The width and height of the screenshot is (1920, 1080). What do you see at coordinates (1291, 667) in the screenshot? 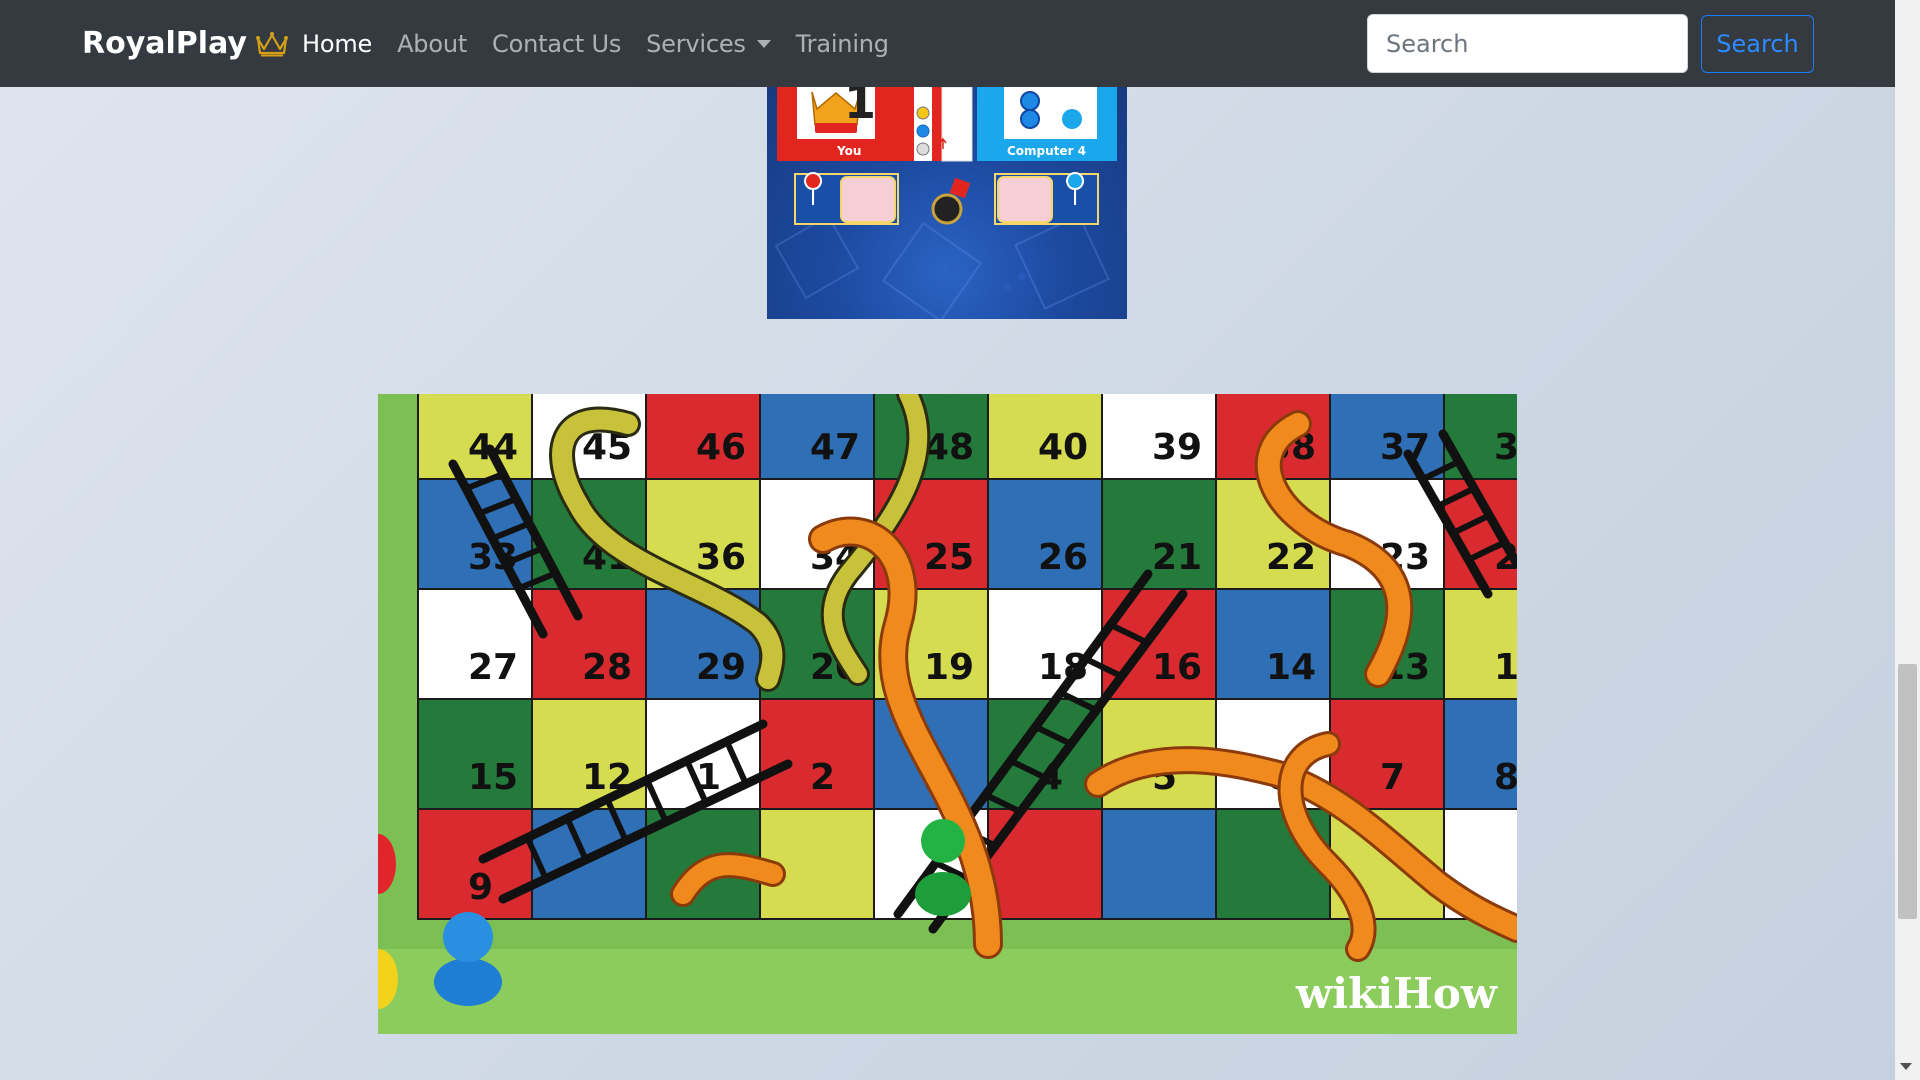
I see `board-cell-number: 14` at bounding box center [1291, 667].